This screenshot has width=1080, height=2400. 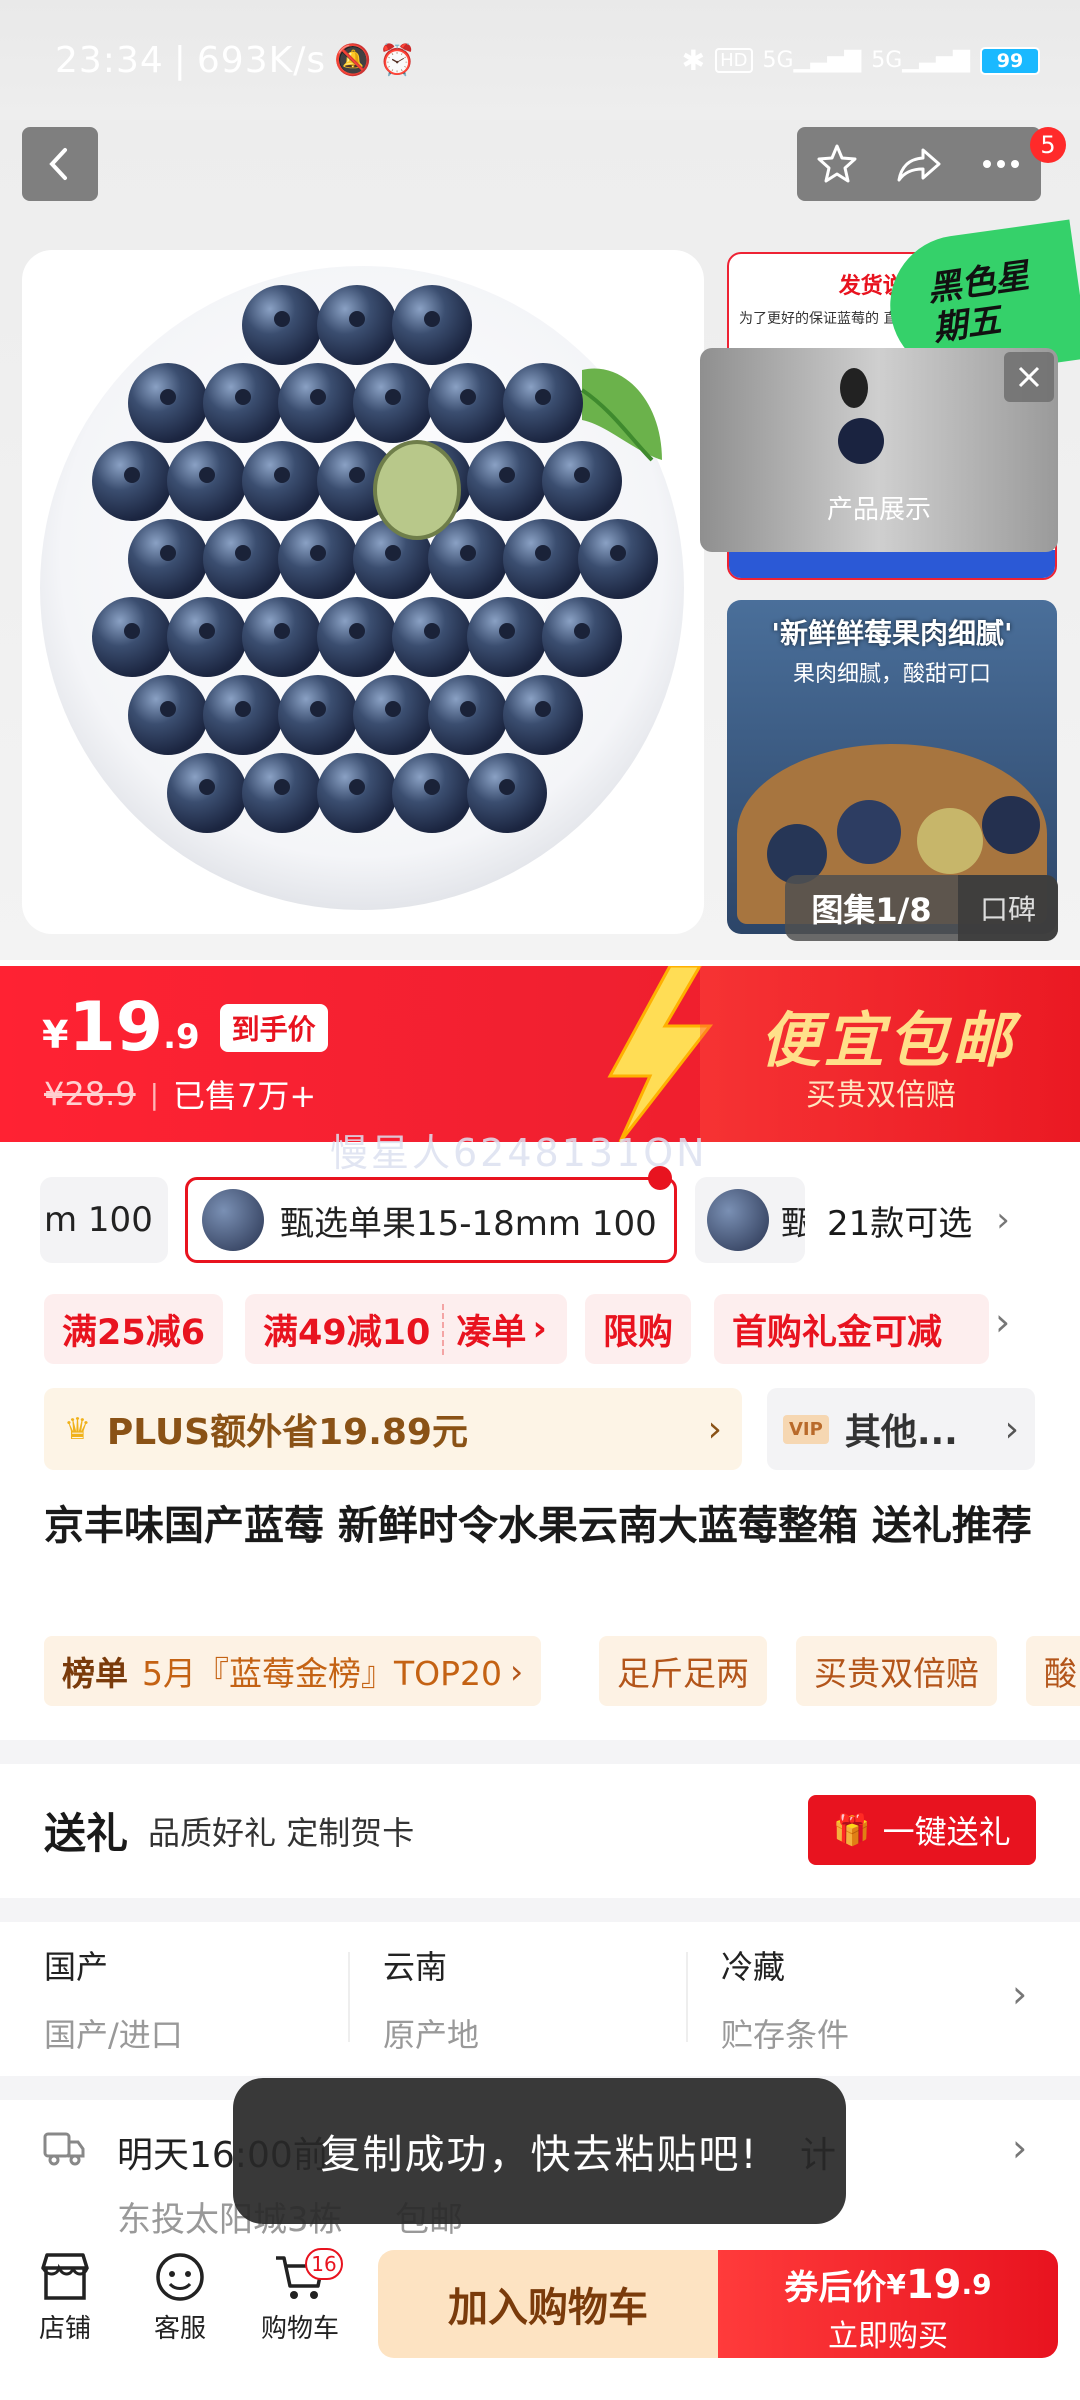 I want to click on message-badge: 5, so click(x=1048, y=145).